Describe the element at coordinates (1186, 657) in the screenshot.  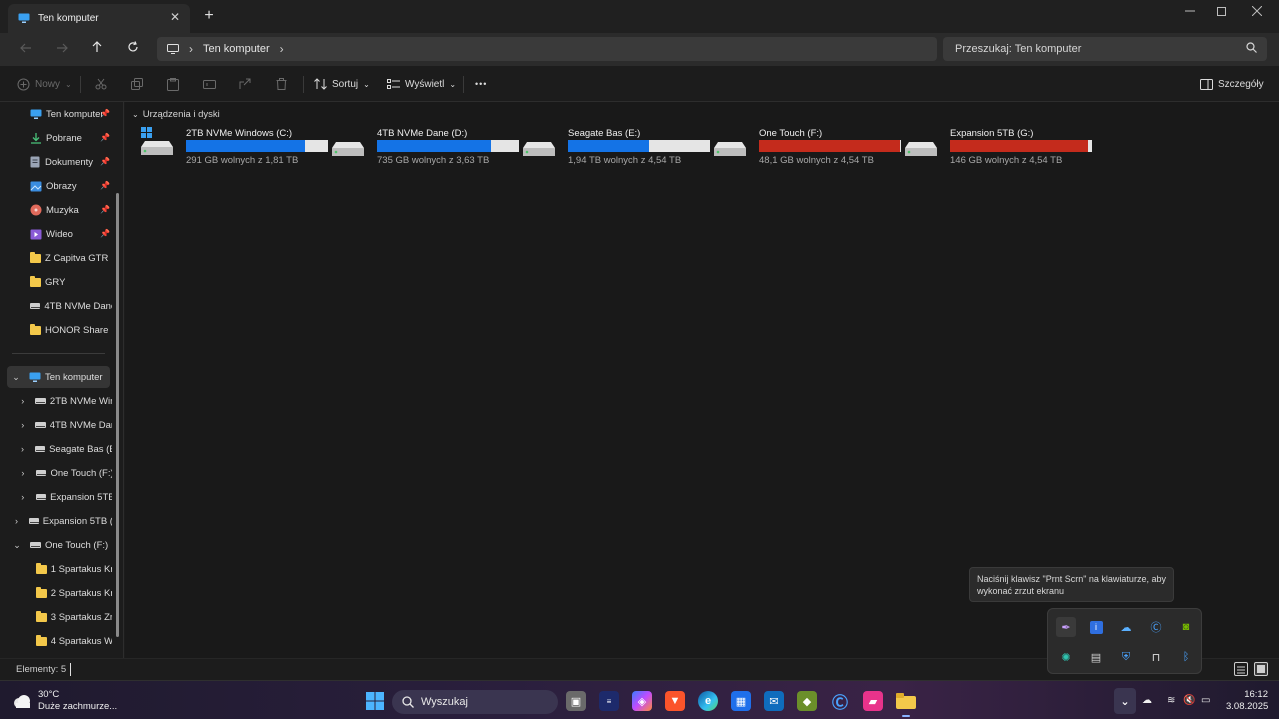
I see `bluetooth-icon: ᛒ` at that location.